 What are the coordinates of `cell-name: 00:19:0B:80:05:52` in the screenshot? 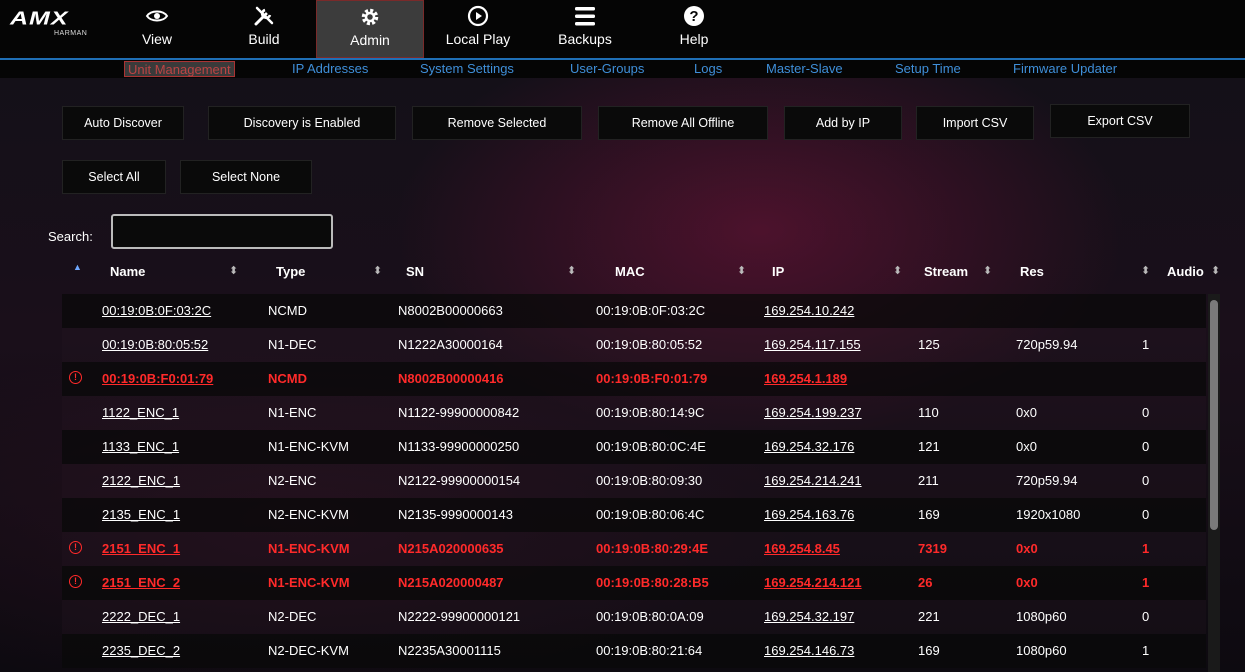 It's located at (155, 344).